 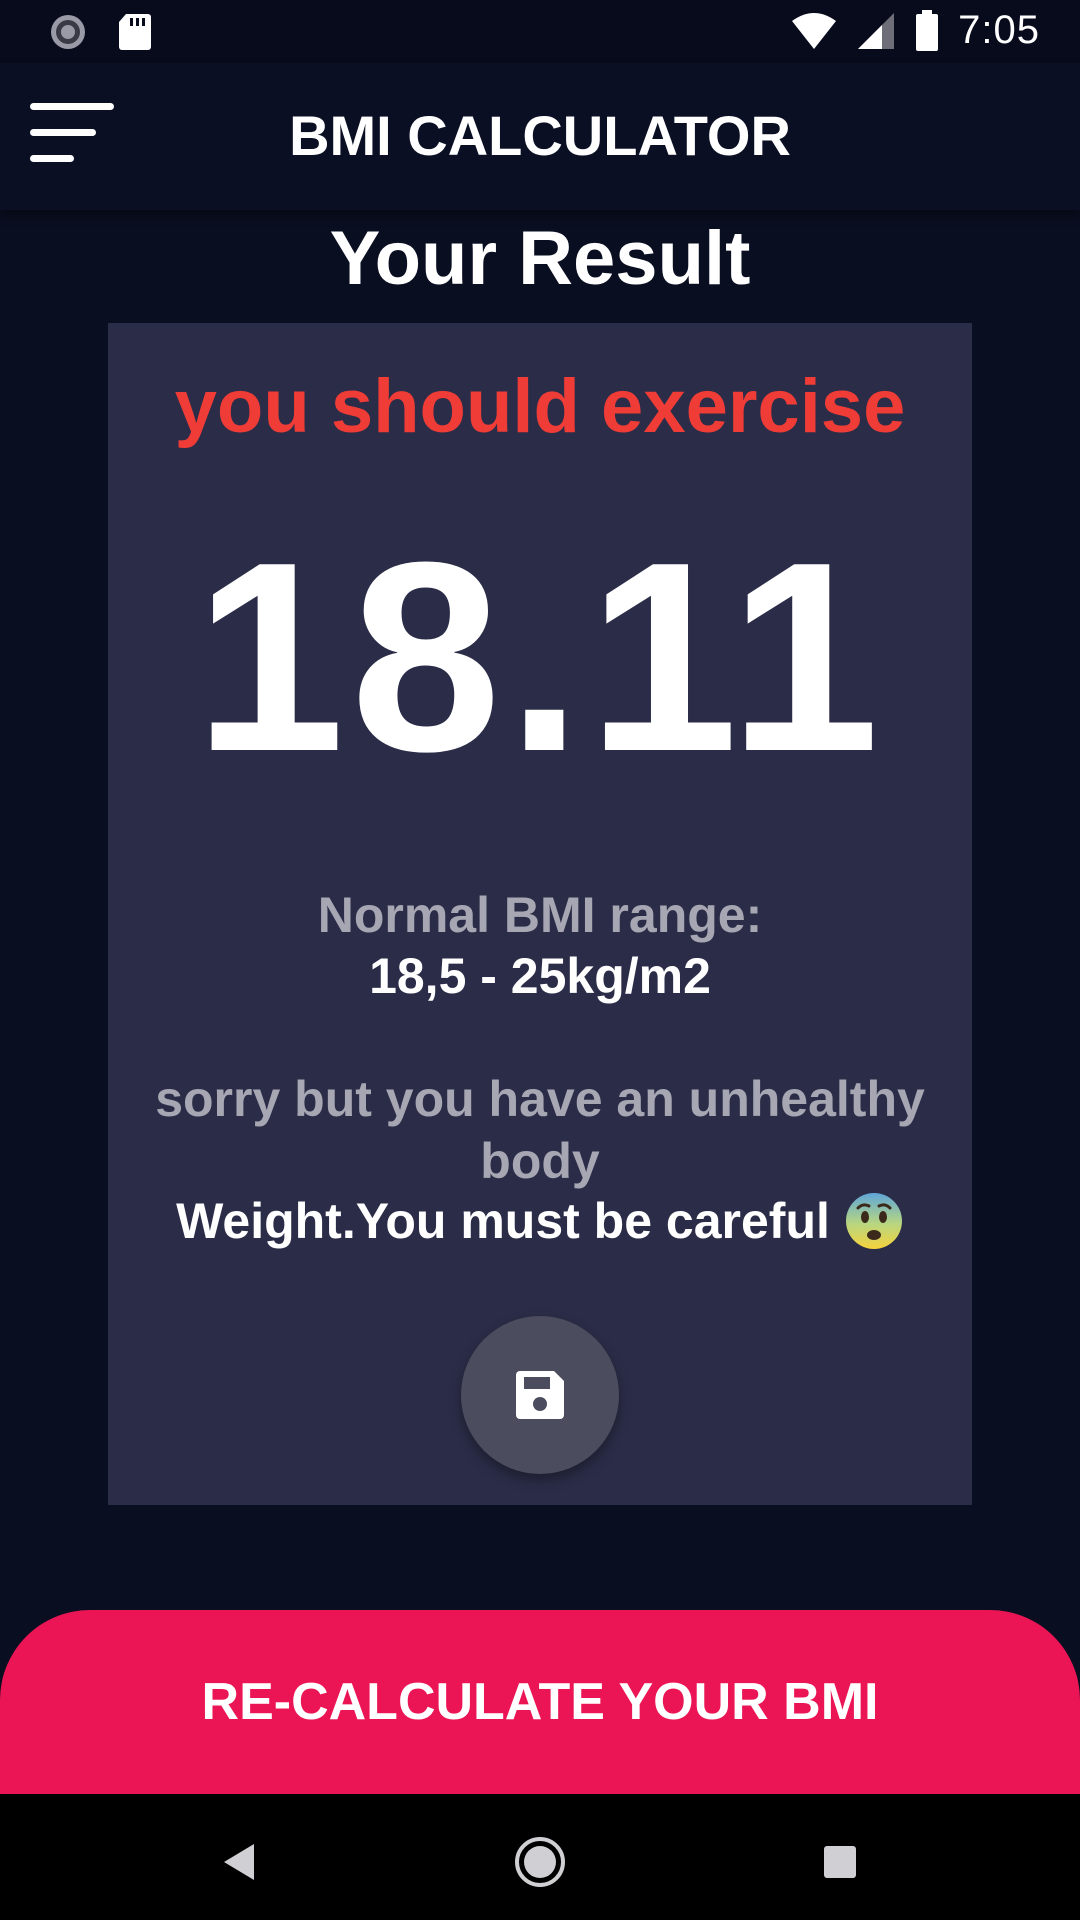 I want to click on wifi-icon, so click(x=814, y=30).